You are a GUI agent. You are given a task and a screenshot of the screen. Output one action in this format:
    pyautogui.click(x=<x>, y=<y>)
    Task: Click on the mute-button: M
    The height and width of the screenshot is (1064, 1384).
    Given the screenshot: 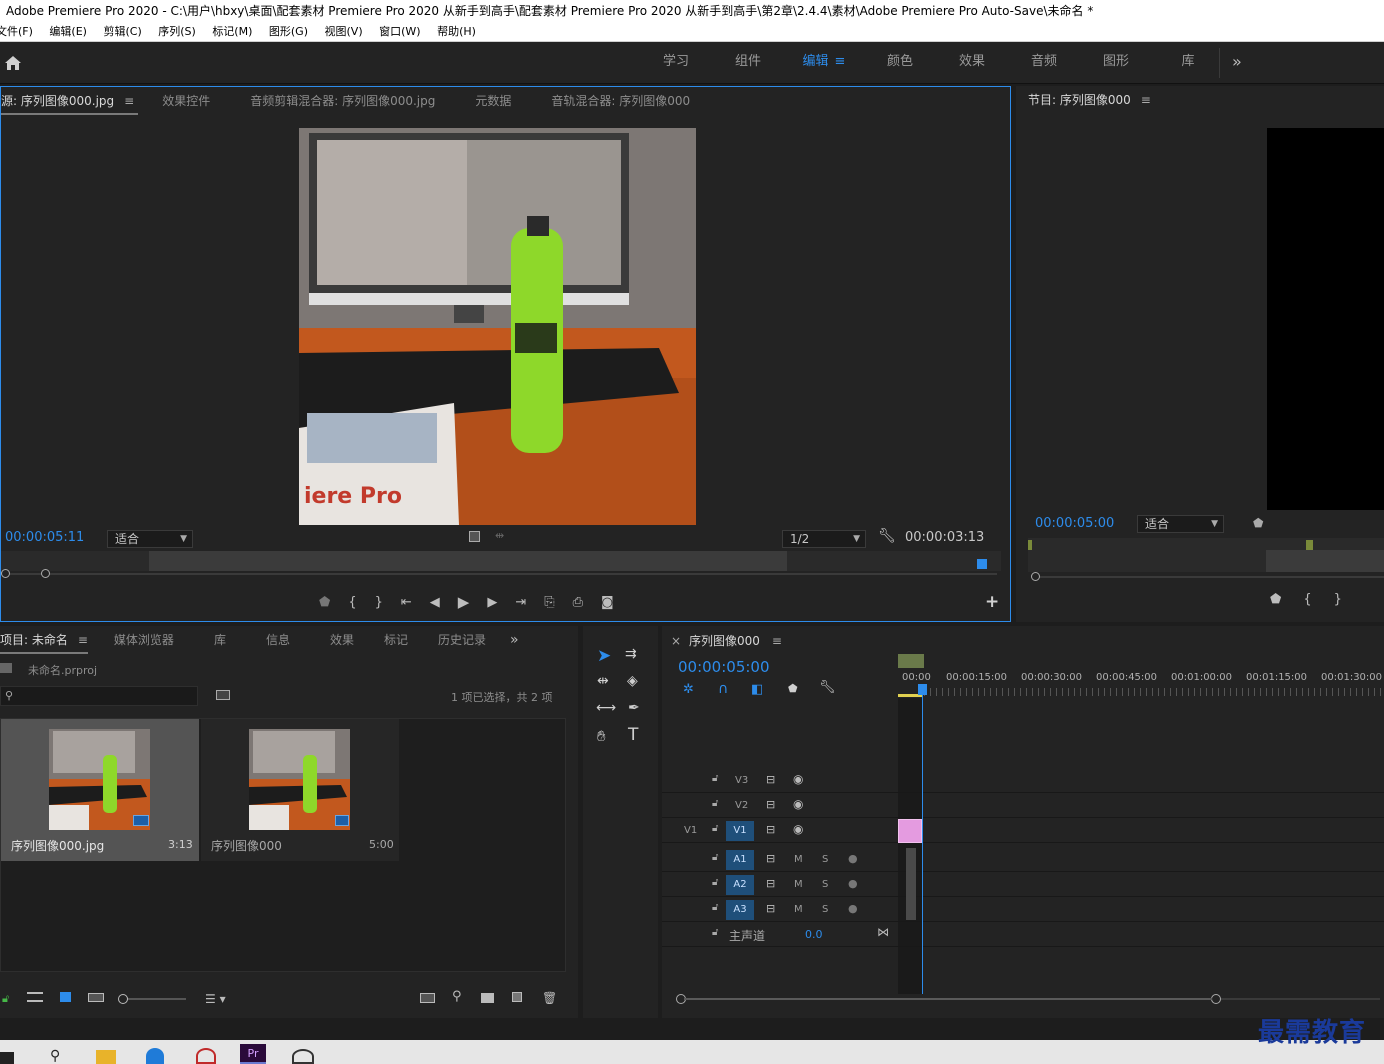 What is the action you would take?
    pyautogui.click(x=798, y=884)
    